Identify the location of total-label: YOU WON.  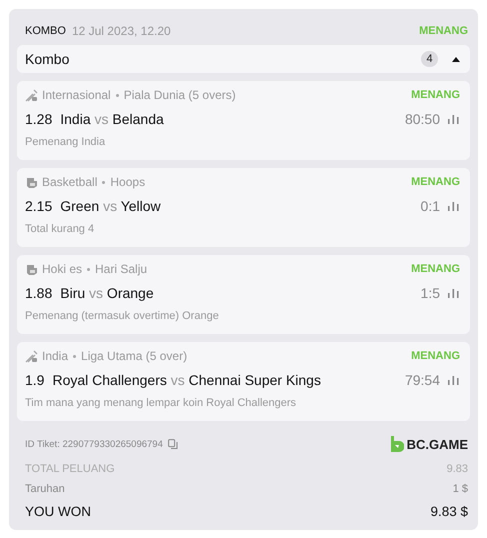
(58, 511).